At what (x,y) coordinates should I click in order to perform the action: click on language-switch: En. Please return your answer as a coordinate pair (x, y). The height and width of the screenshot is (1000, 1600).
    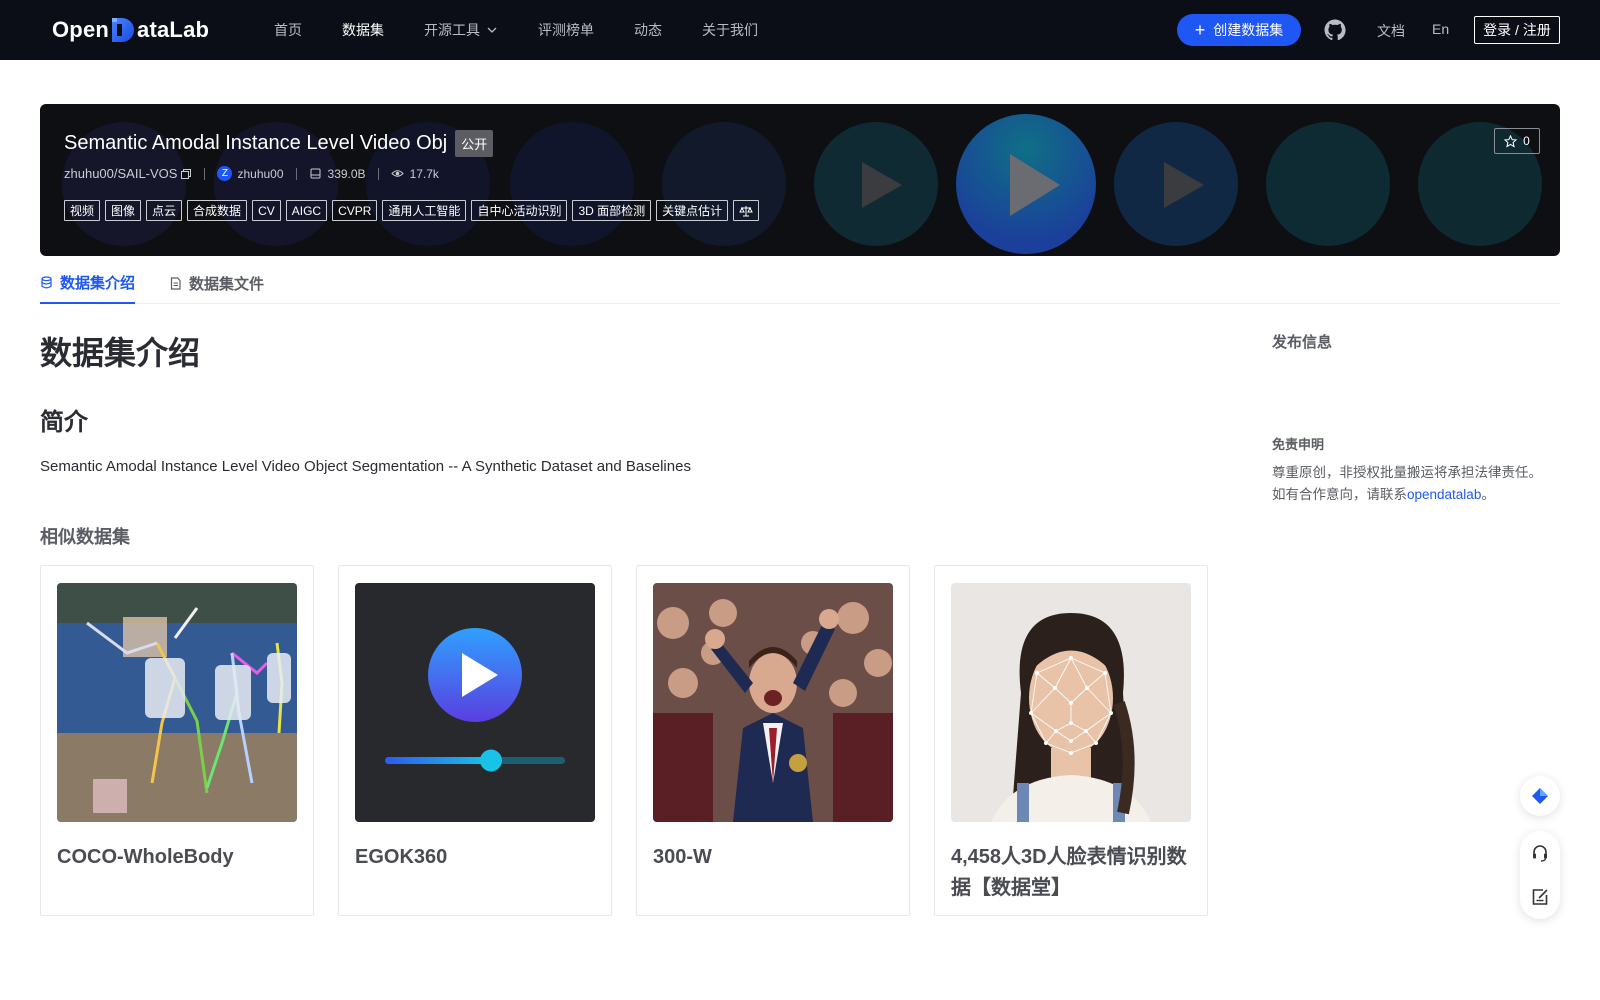
    Looking at the image, I should click on (1440, 29).